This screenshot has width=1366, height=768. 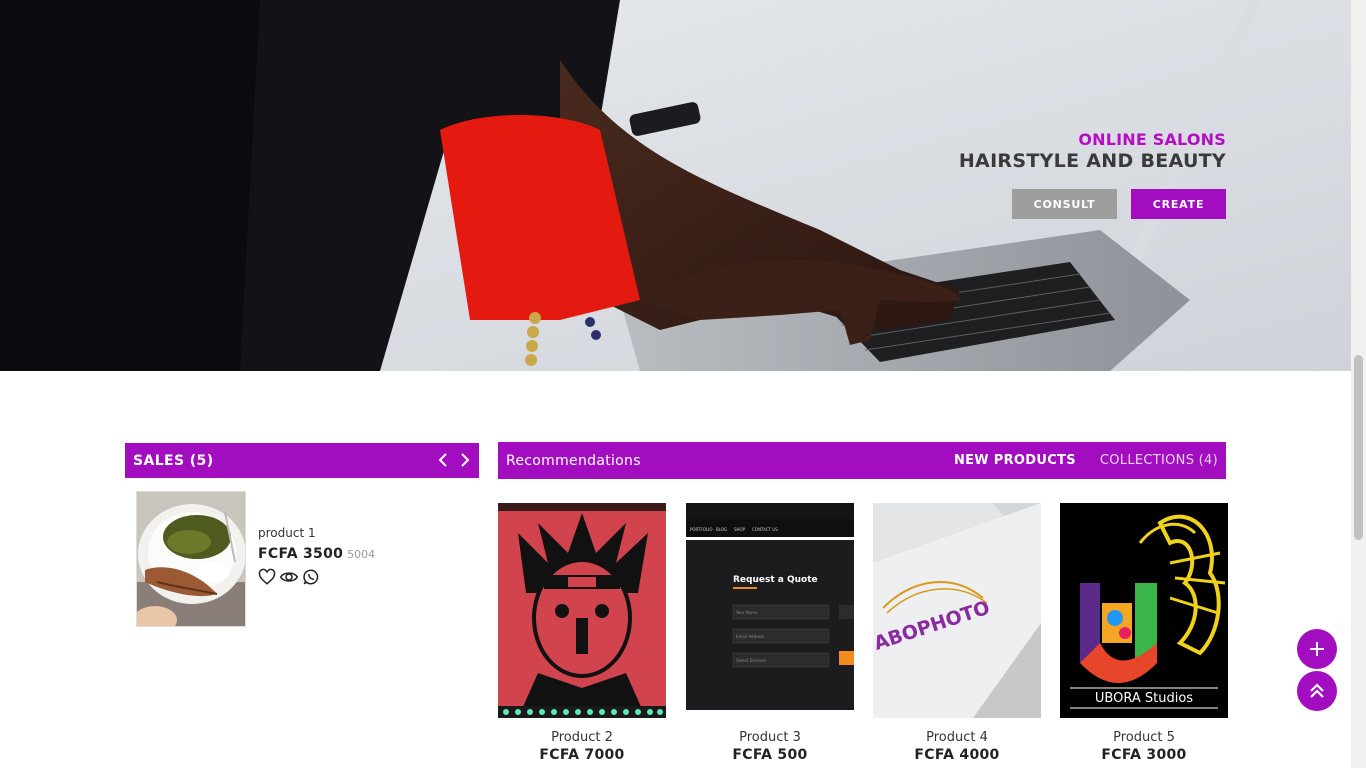 What do you see at coordinates (1178, 204) in the screenshot?
I see `create-button: CREATE` at bounding box center [1178, 204].